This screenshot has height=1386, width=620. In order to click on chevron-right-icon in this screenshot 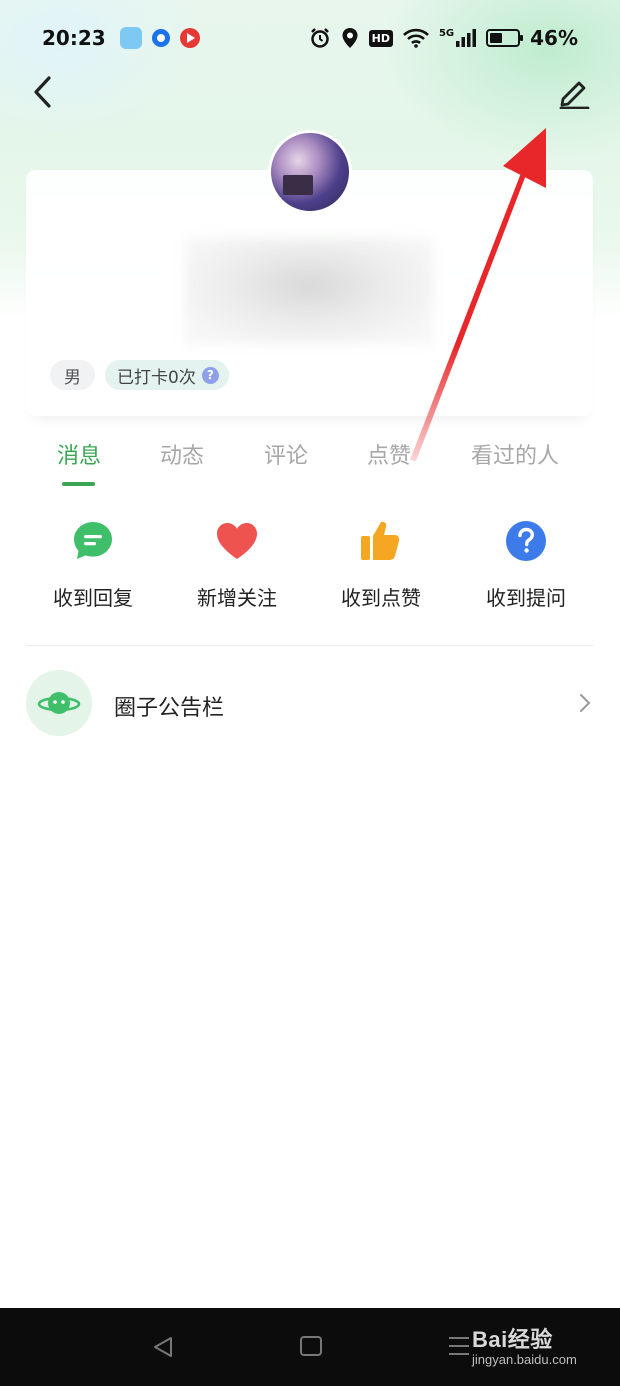, I will do `click(585, 703)`.